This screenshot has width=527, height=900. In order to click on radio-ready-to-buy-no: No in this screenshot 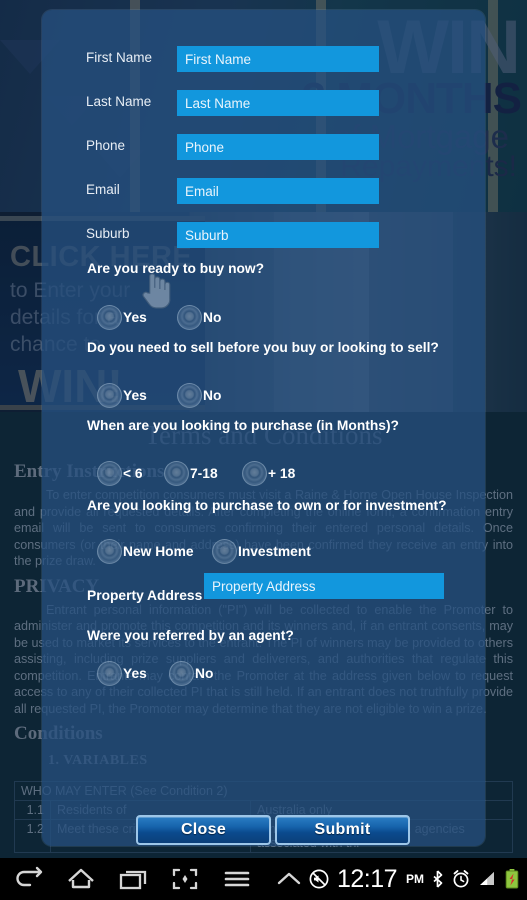, I will do `click(199, 317)`.